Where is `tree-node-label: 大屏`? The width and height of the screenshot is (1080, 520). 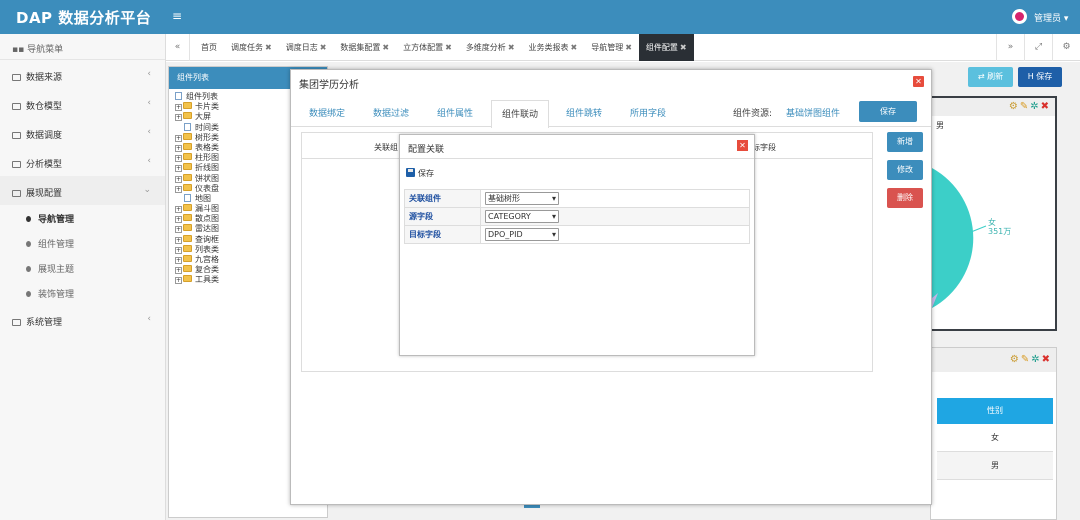 tree-node-label: 大屏 is located at coordinates (203, 117).